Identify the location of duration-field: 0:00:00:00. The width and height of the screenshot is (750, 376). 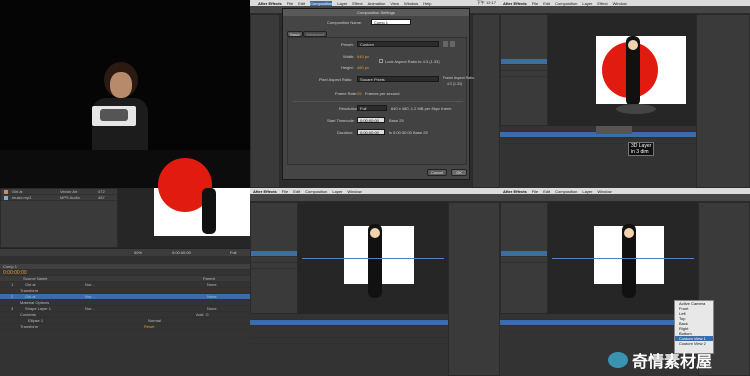
(371, 132).